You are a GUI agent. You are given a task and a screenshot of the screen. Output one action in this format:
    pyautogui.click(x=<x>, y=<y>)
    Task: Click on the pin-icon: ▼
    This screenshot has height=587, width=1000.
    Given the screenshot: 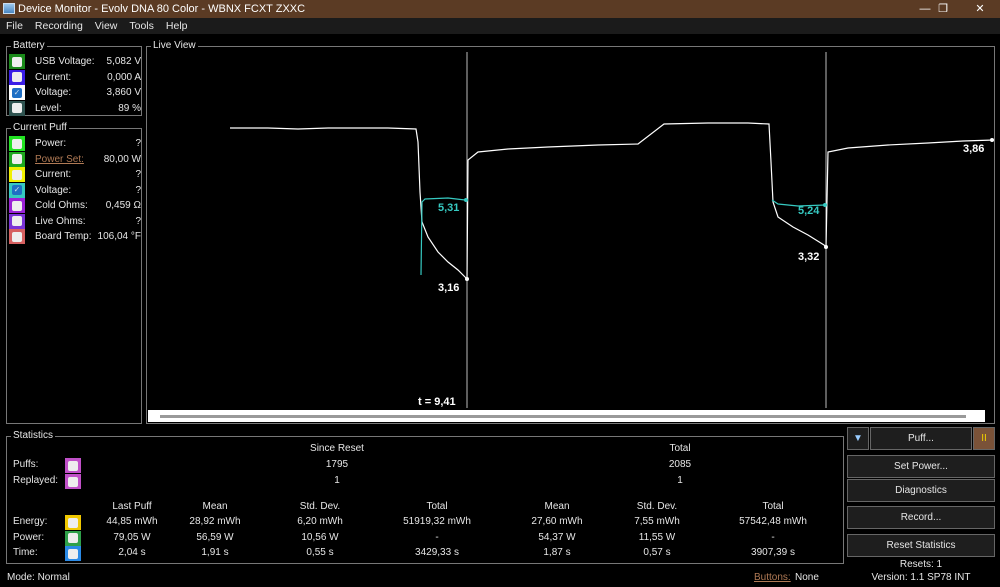 What is the action you would take?
    pyautogui.click(x=858, y=438)
    